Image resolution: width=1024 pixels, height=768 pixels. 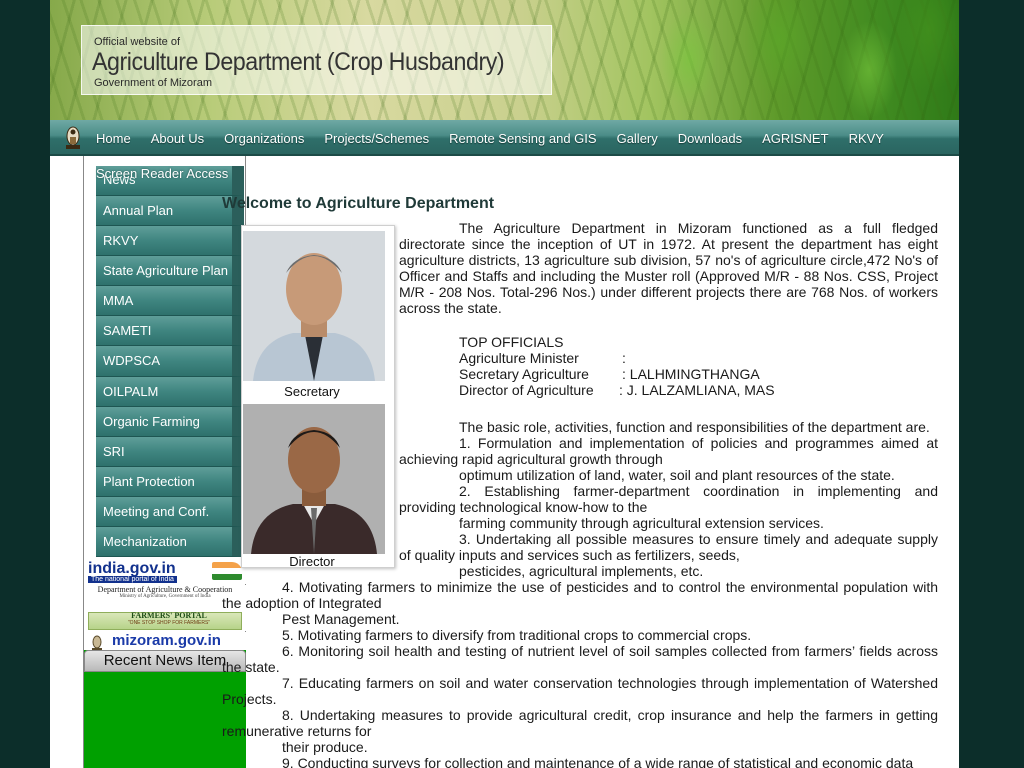 What do you see at coordinates (137, 42) in the screenshot?
I see `site-subtitle-top: Official website of` at bounding box center [137, 42].